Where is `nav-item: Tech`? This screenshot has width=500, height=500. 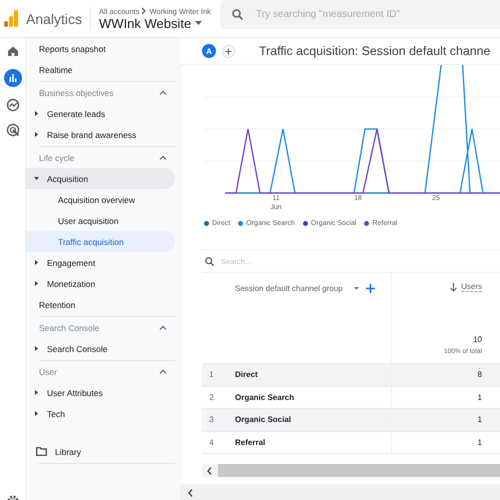 nav-item: Tech is located at coordinates (100, 413).